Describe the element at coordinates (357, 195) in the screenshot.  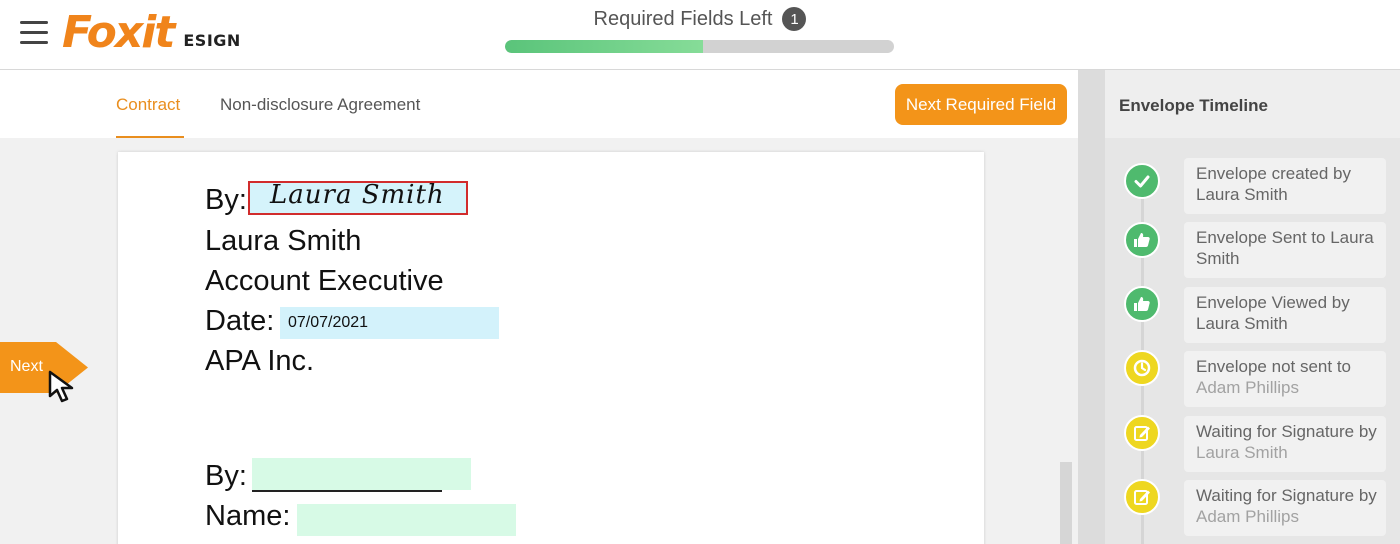
I see `signature-text: Laura Smith` at that location.